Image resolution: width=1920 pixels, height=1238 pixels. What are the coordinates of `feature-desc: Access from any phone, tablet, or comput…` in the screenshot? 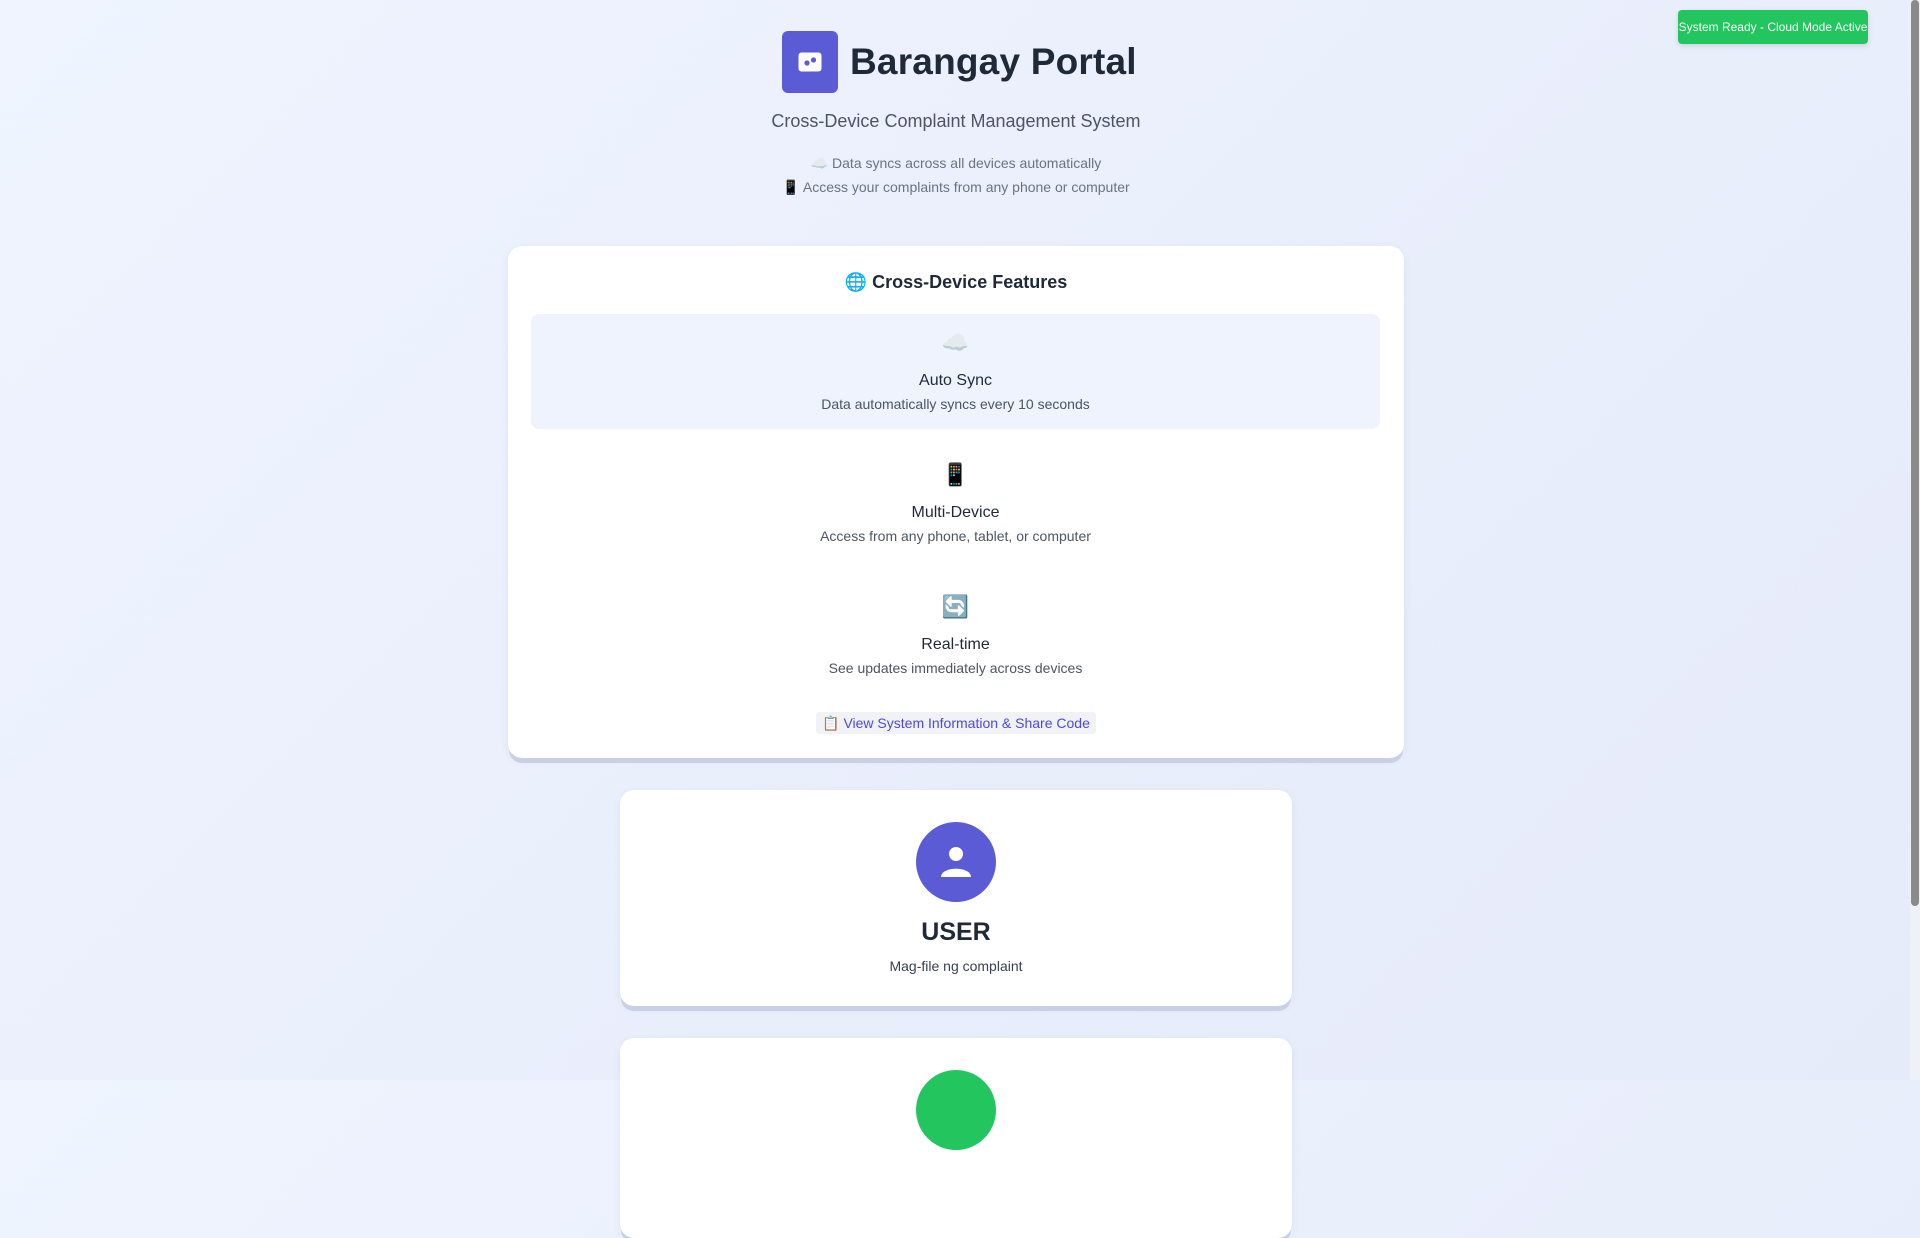 It's located at (955, 536).